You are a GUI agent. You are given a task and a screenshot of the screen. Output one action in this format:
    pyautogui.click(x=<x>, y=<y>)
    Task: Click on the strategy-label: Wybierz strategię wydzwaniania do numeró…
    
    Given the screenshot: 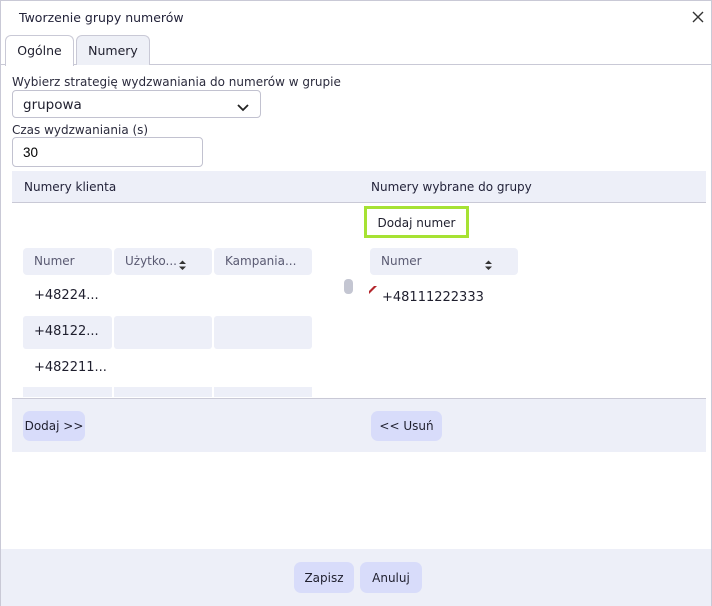 What is the action you would take?
    pyautogui.click(x=176, y=82)
    